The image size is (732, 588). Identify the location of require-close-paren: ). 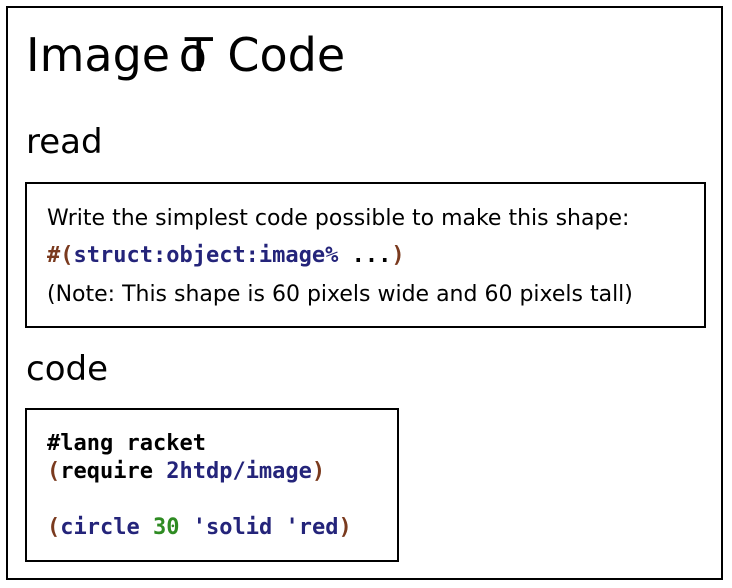
(318, 471).